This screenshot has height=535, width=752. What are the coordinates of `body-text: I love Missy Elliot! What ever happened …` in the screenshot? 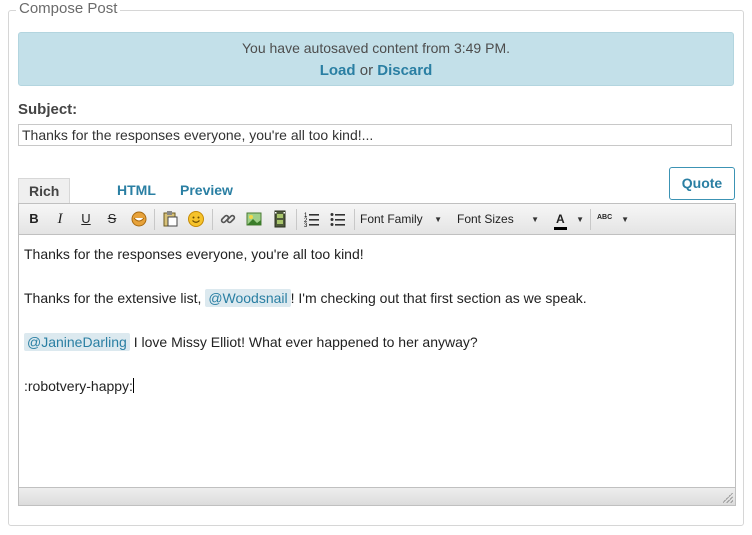 It's located at (303, 342).